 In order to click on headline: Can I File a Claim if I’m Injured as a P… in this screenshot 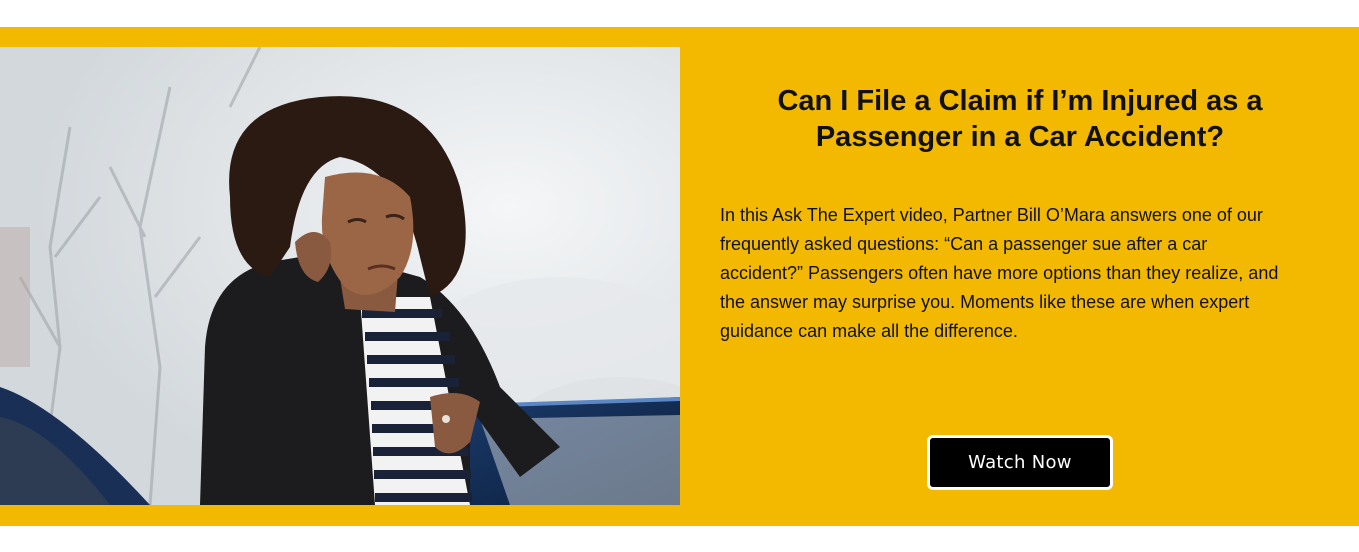, I will do `click(1020, 119)`.